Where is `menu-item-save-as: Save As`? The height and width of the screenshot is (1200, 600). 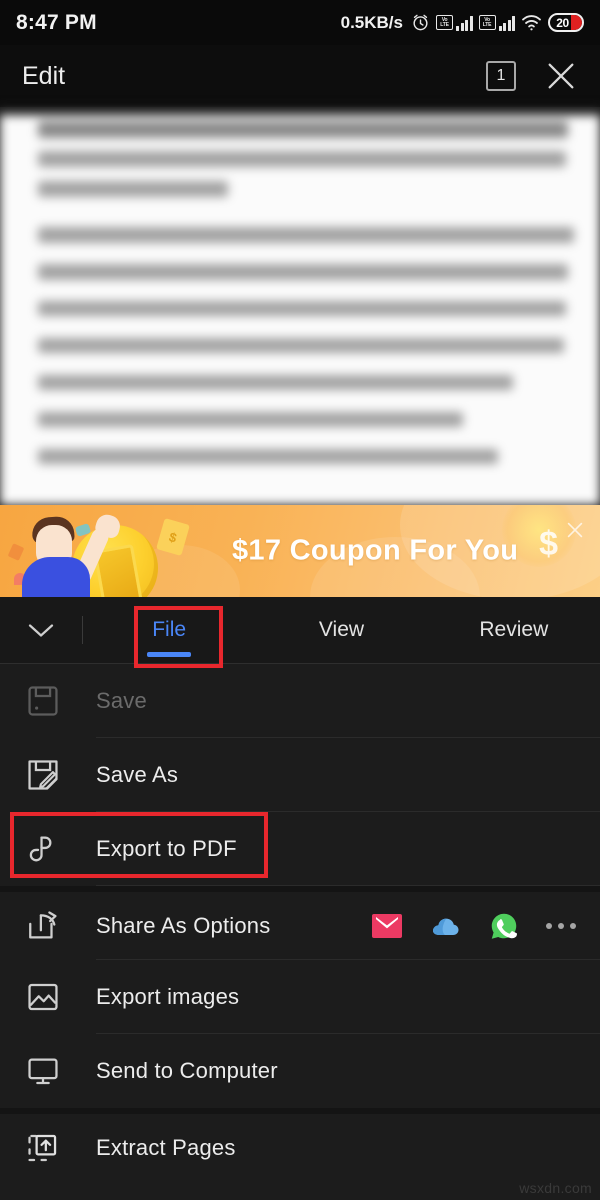
menu-item-save-as: Save As is located at coordinates (300, 775).